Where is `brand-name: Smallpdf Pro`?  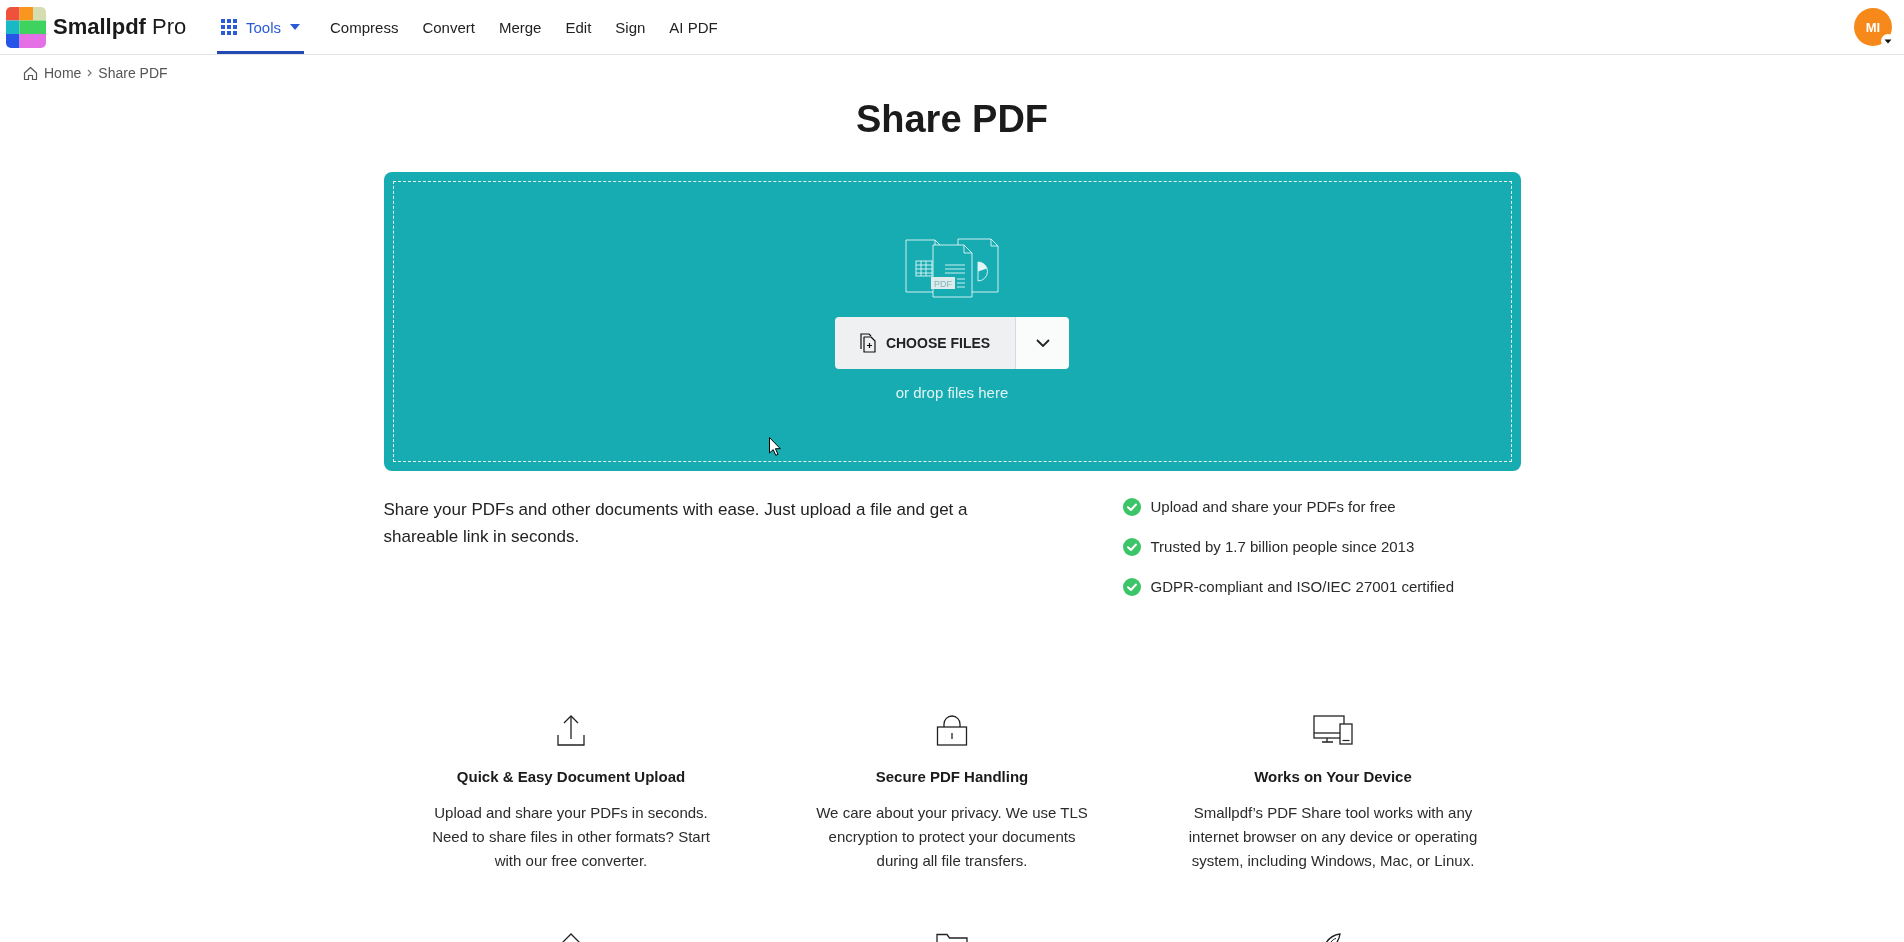
brand-name: Smallpdf Pro is located at coordinates (120, 27).